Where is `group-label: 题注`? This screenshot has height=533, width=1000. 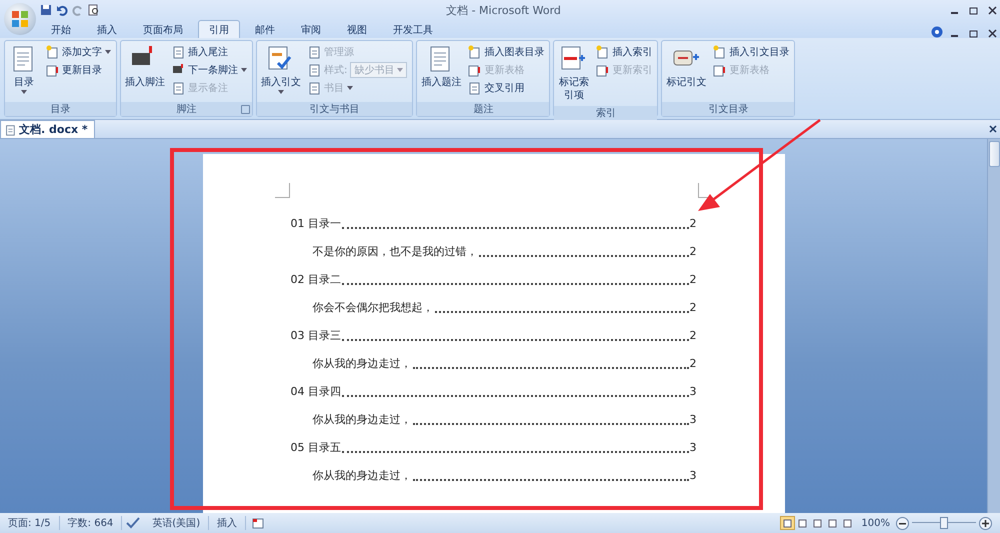
group-label: 题注 is located at coordinates (483, 109).